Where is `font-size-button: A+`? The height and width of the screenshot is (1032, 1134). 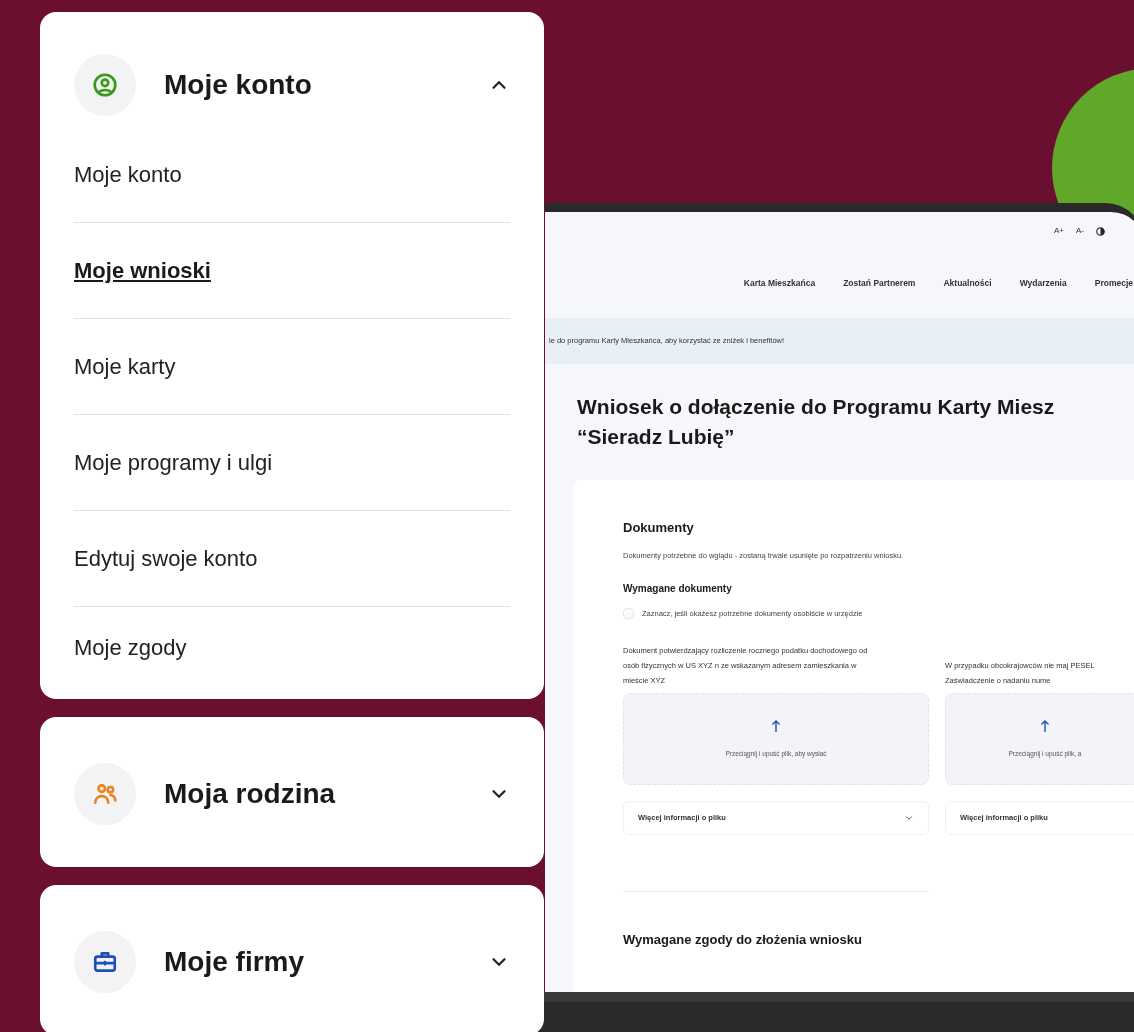 font-size-button: A+ is located at coordinates (1059, 231).